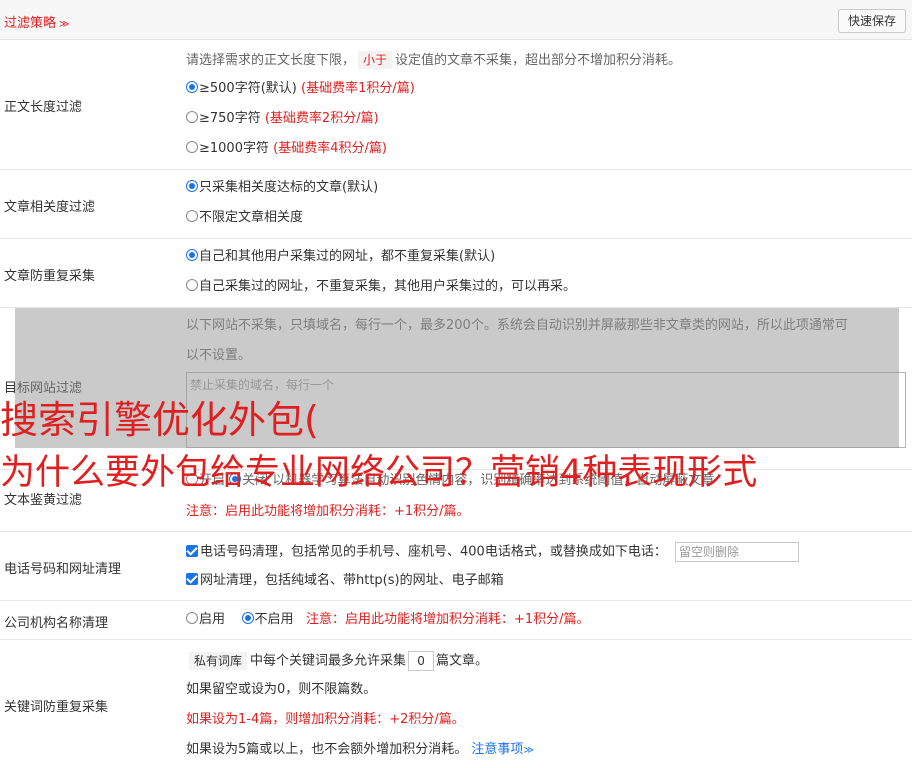  What do you see at coordinates (56, 623) in the screenshot?
I see `org-name-label: 公司机构名称清理` at bounding box center [56, 623].